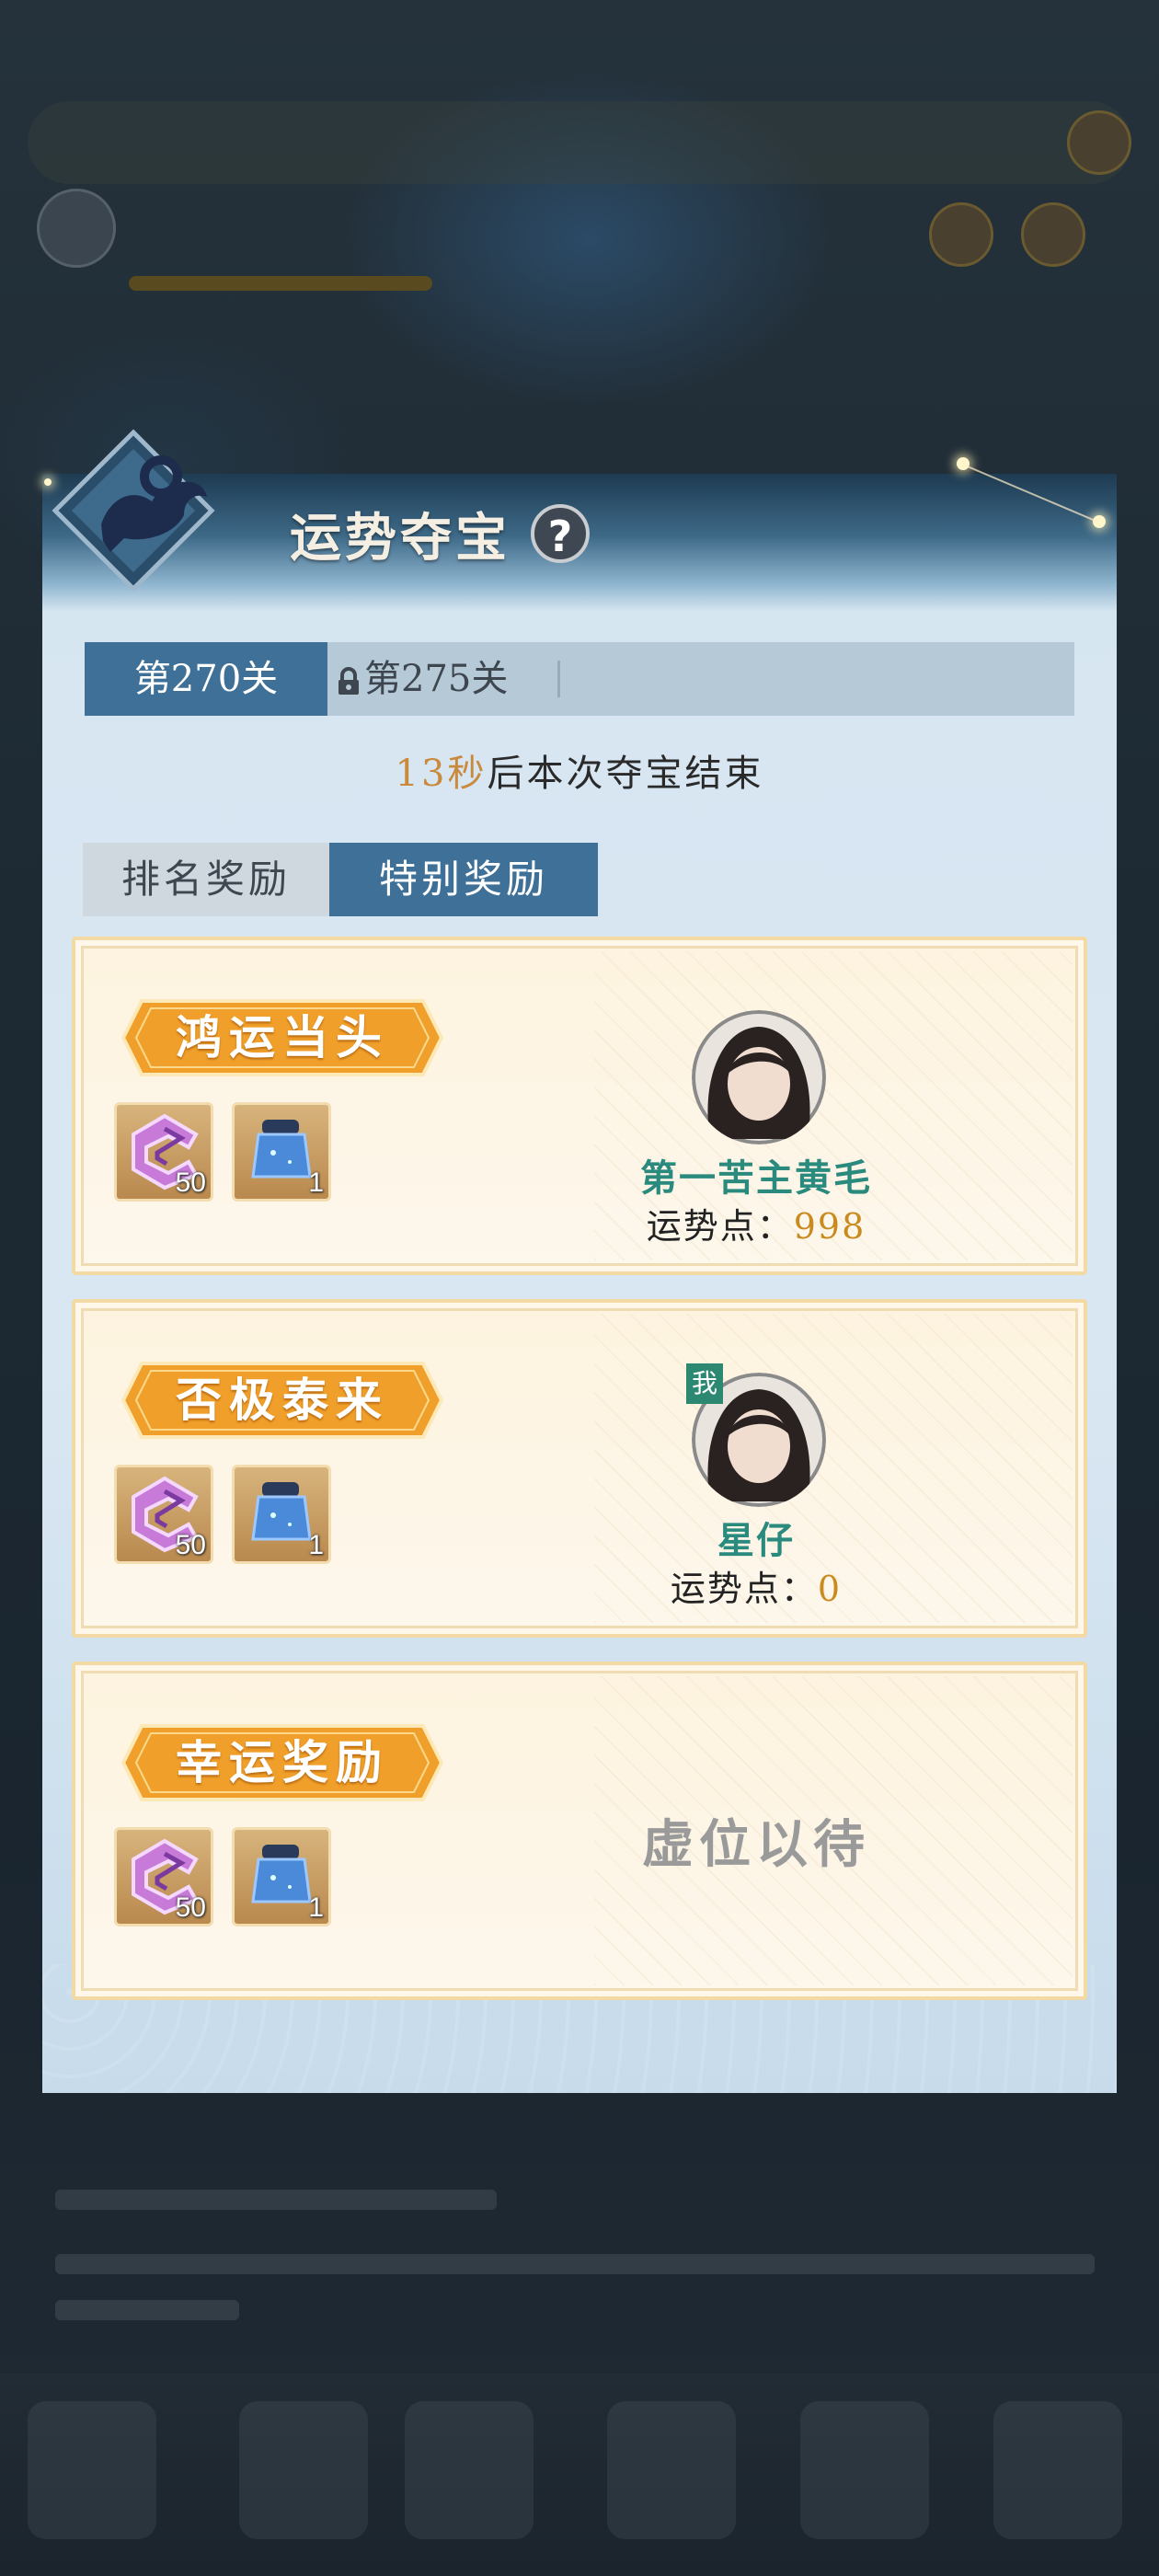 Image resolution: width=1159 pixels, height=2576 pixels. What do you see at coordinates (625, 774) in the screenshot?
I see `countdown-suffix: 后本次夺宝结束` at bounding box center [625, 774].